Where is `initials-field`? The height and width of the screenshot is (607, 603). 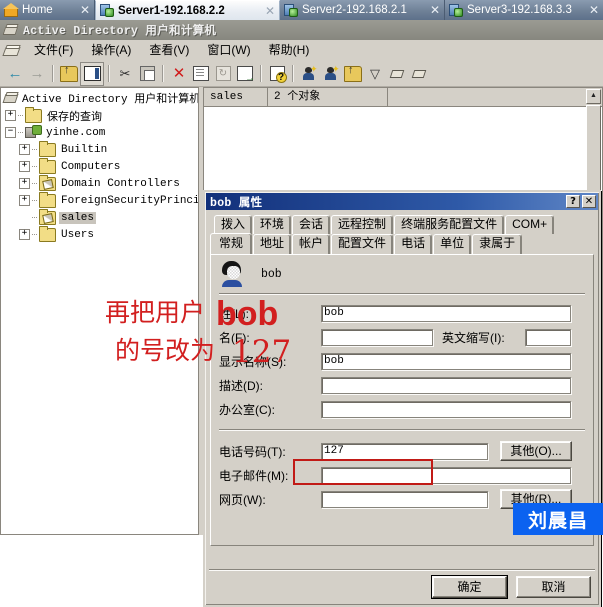
initials-field is located at coordinates (548, 337).